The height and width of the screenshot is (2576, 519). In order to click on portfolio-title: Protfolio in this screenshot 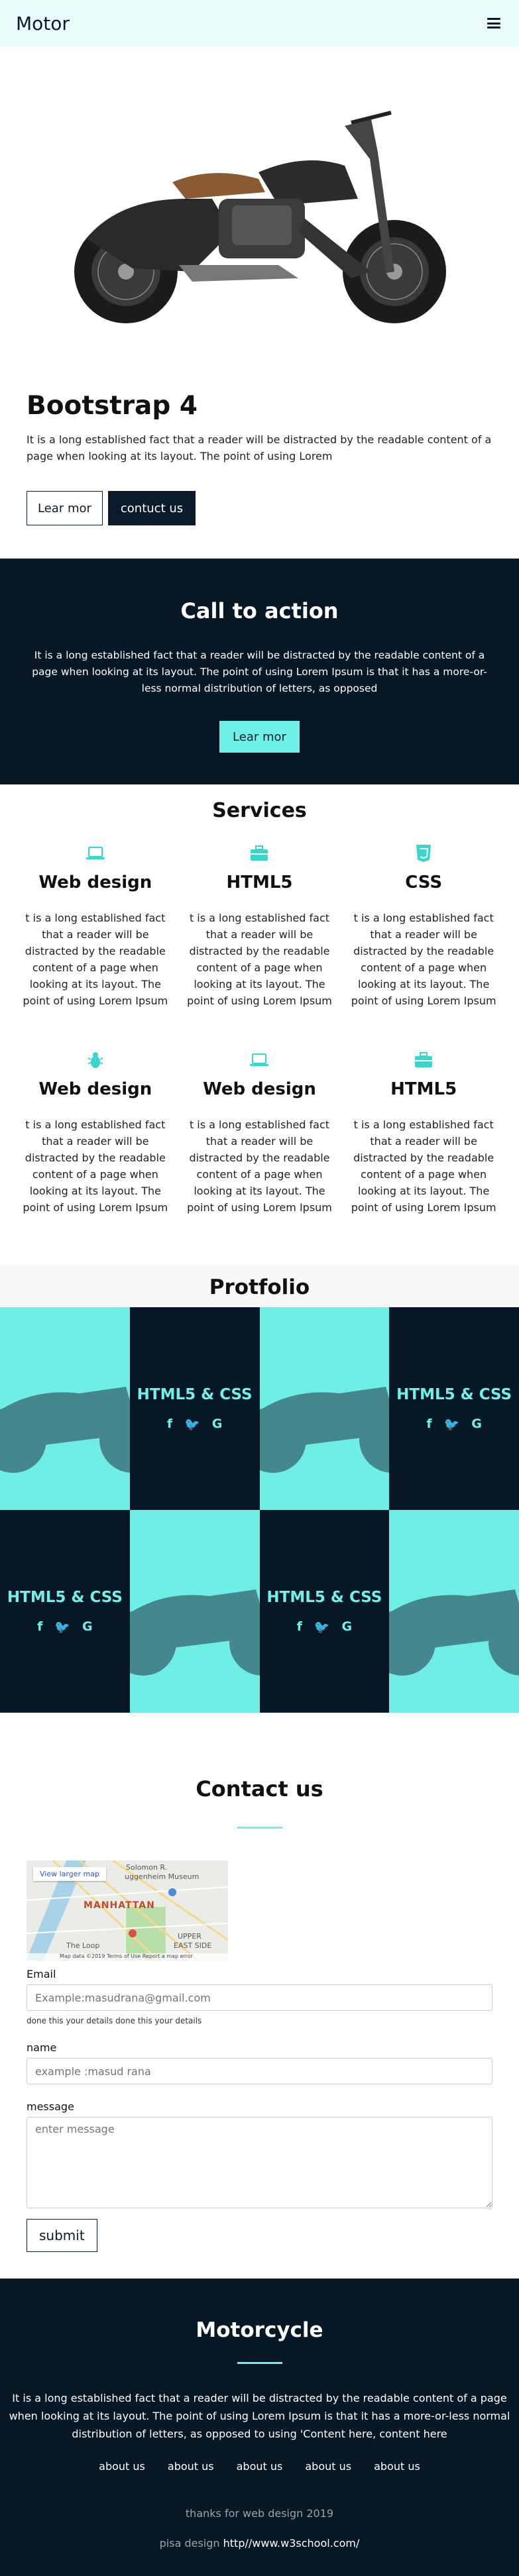, I will do `click(259, 1287)`.